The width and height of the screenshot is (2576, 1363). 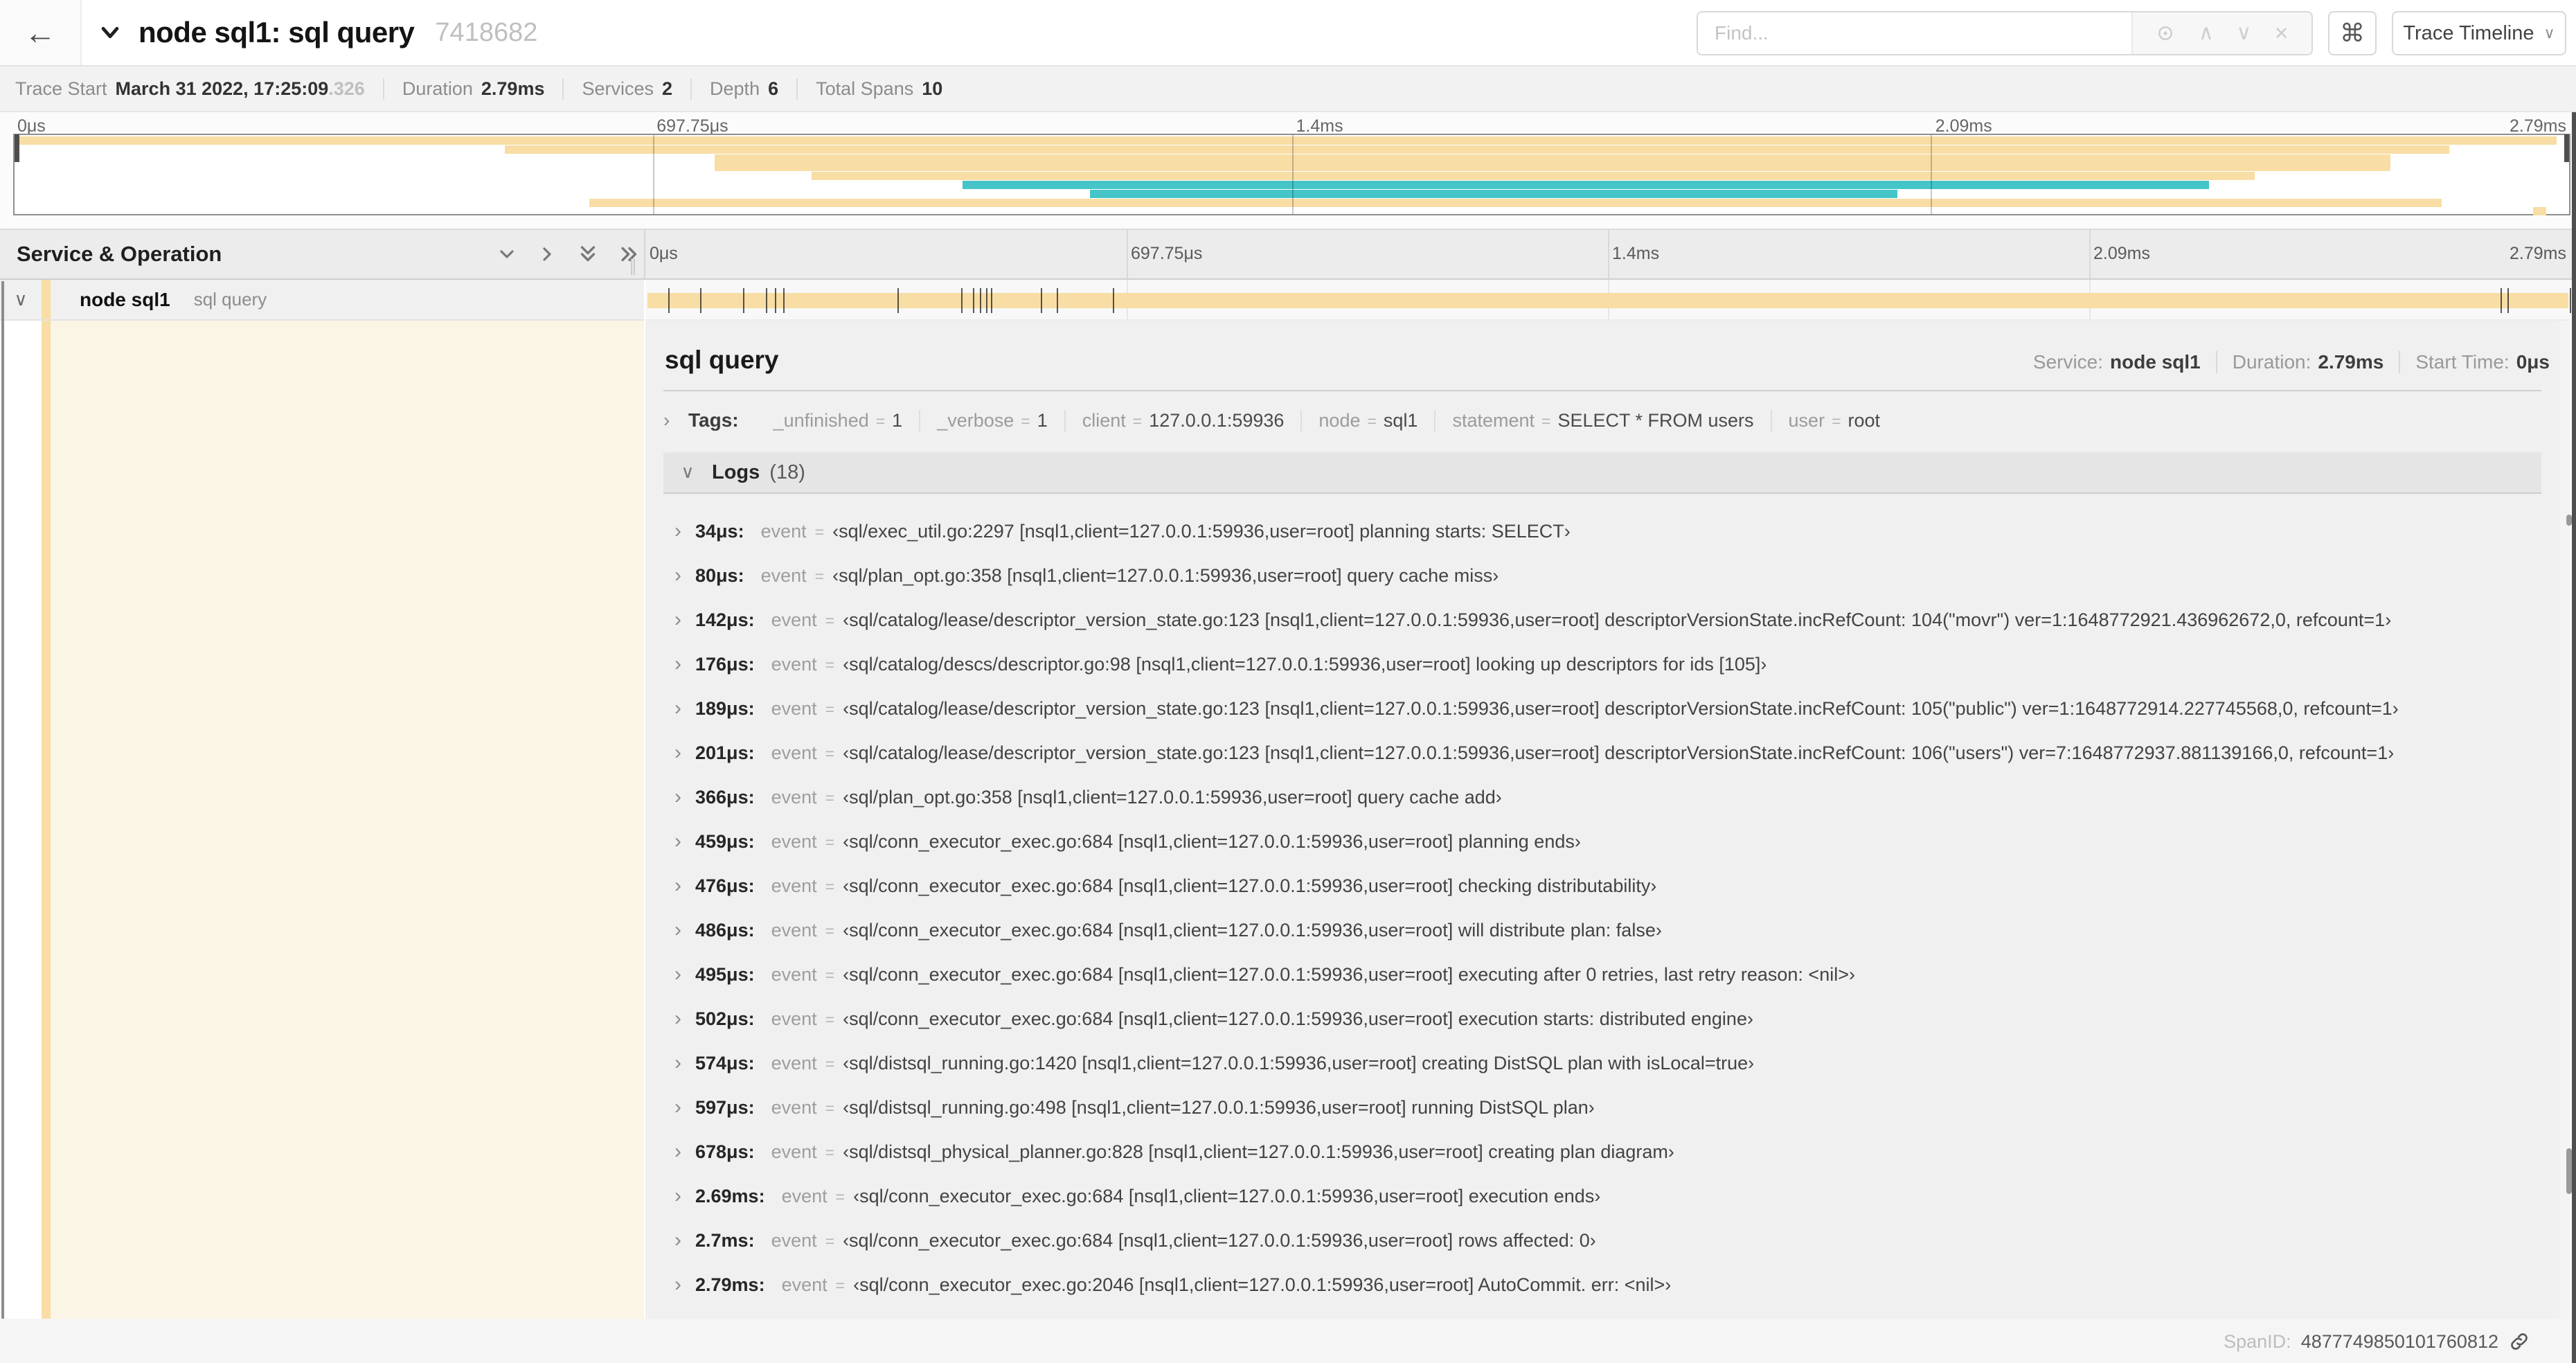 I want to click on collapse-one-icon, so click(x=507, y=254).